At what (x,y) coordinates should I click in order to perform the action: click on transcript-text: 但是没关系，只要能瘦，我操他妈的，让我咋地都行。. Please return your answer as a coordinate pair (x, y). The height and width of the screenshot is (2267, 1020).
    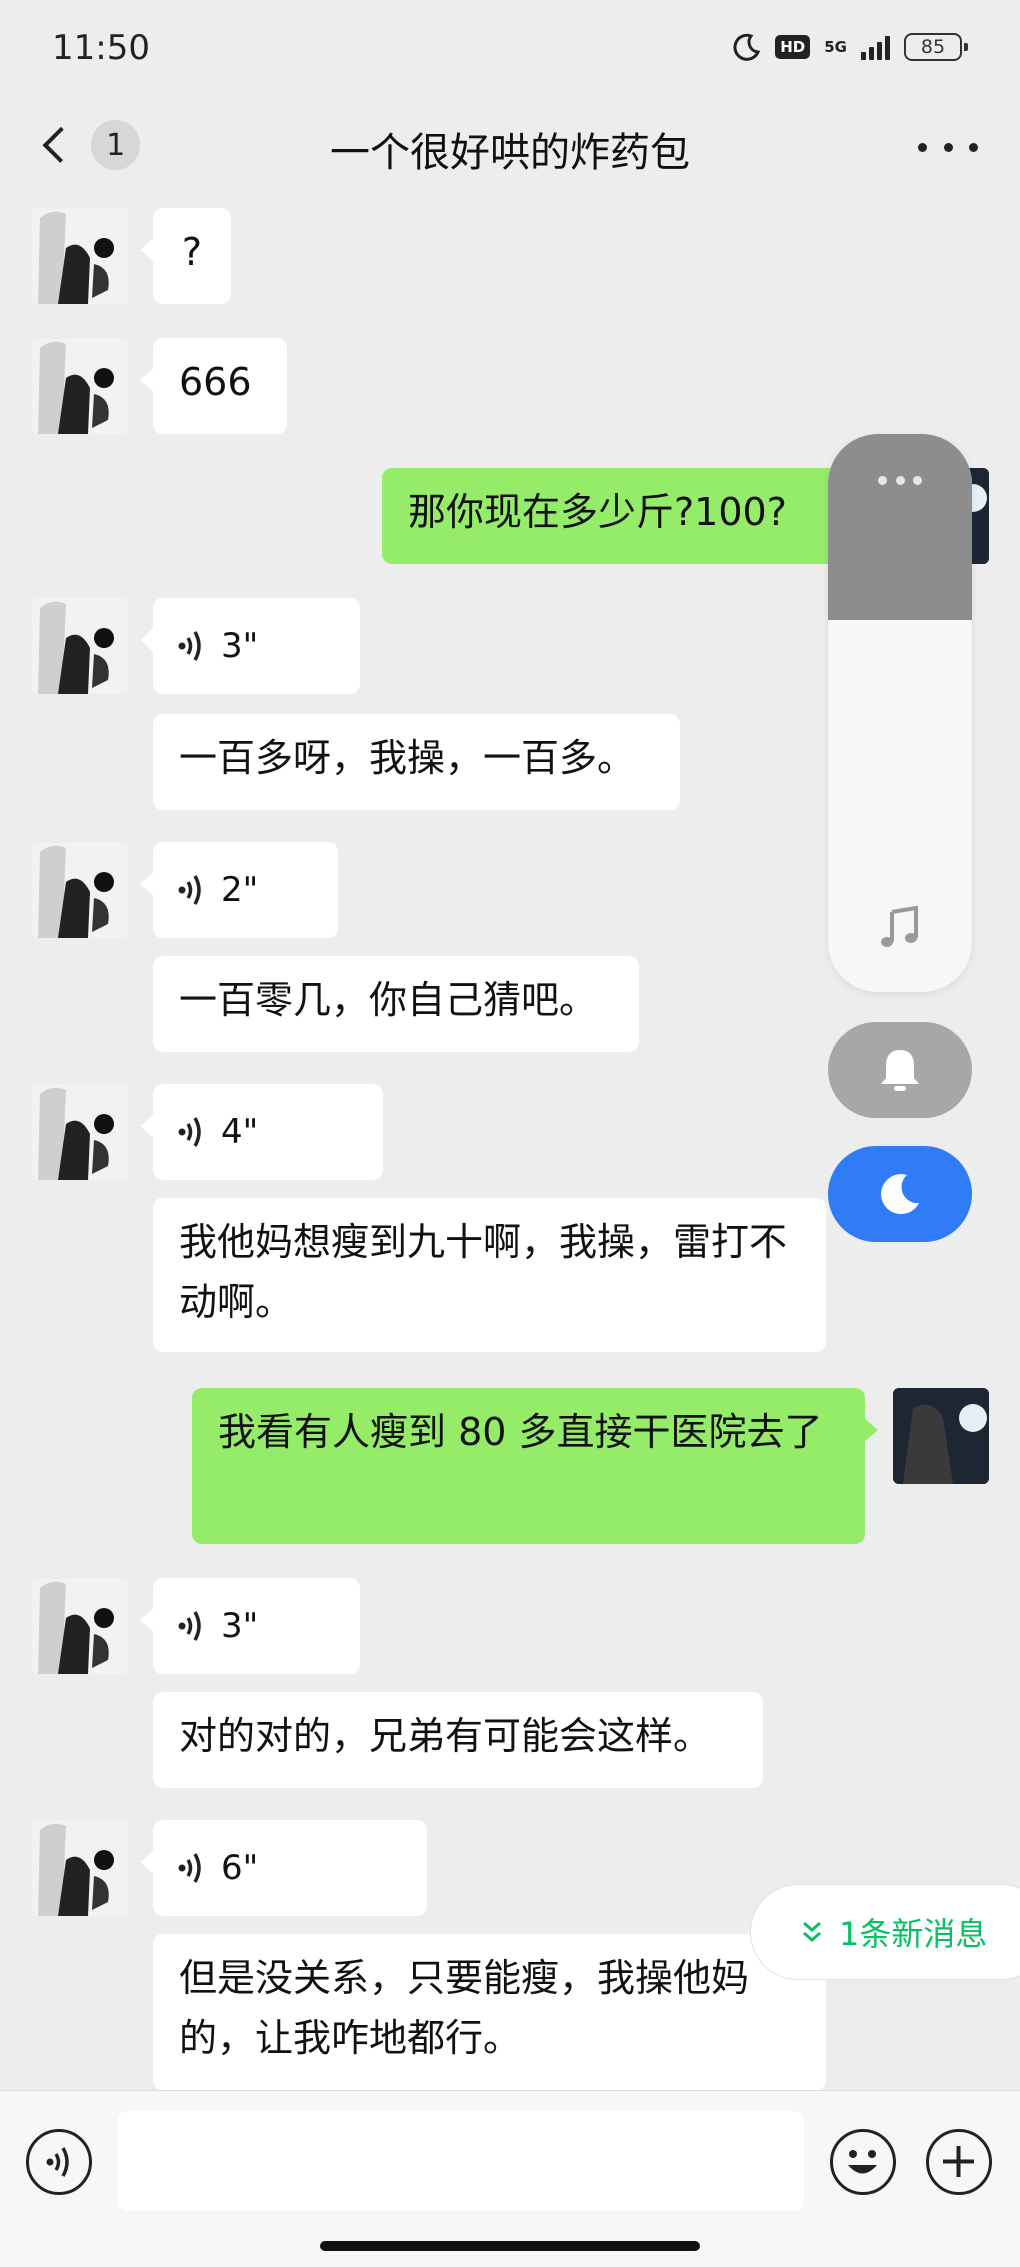
    Looking at the image, I should click on (464, 2008).